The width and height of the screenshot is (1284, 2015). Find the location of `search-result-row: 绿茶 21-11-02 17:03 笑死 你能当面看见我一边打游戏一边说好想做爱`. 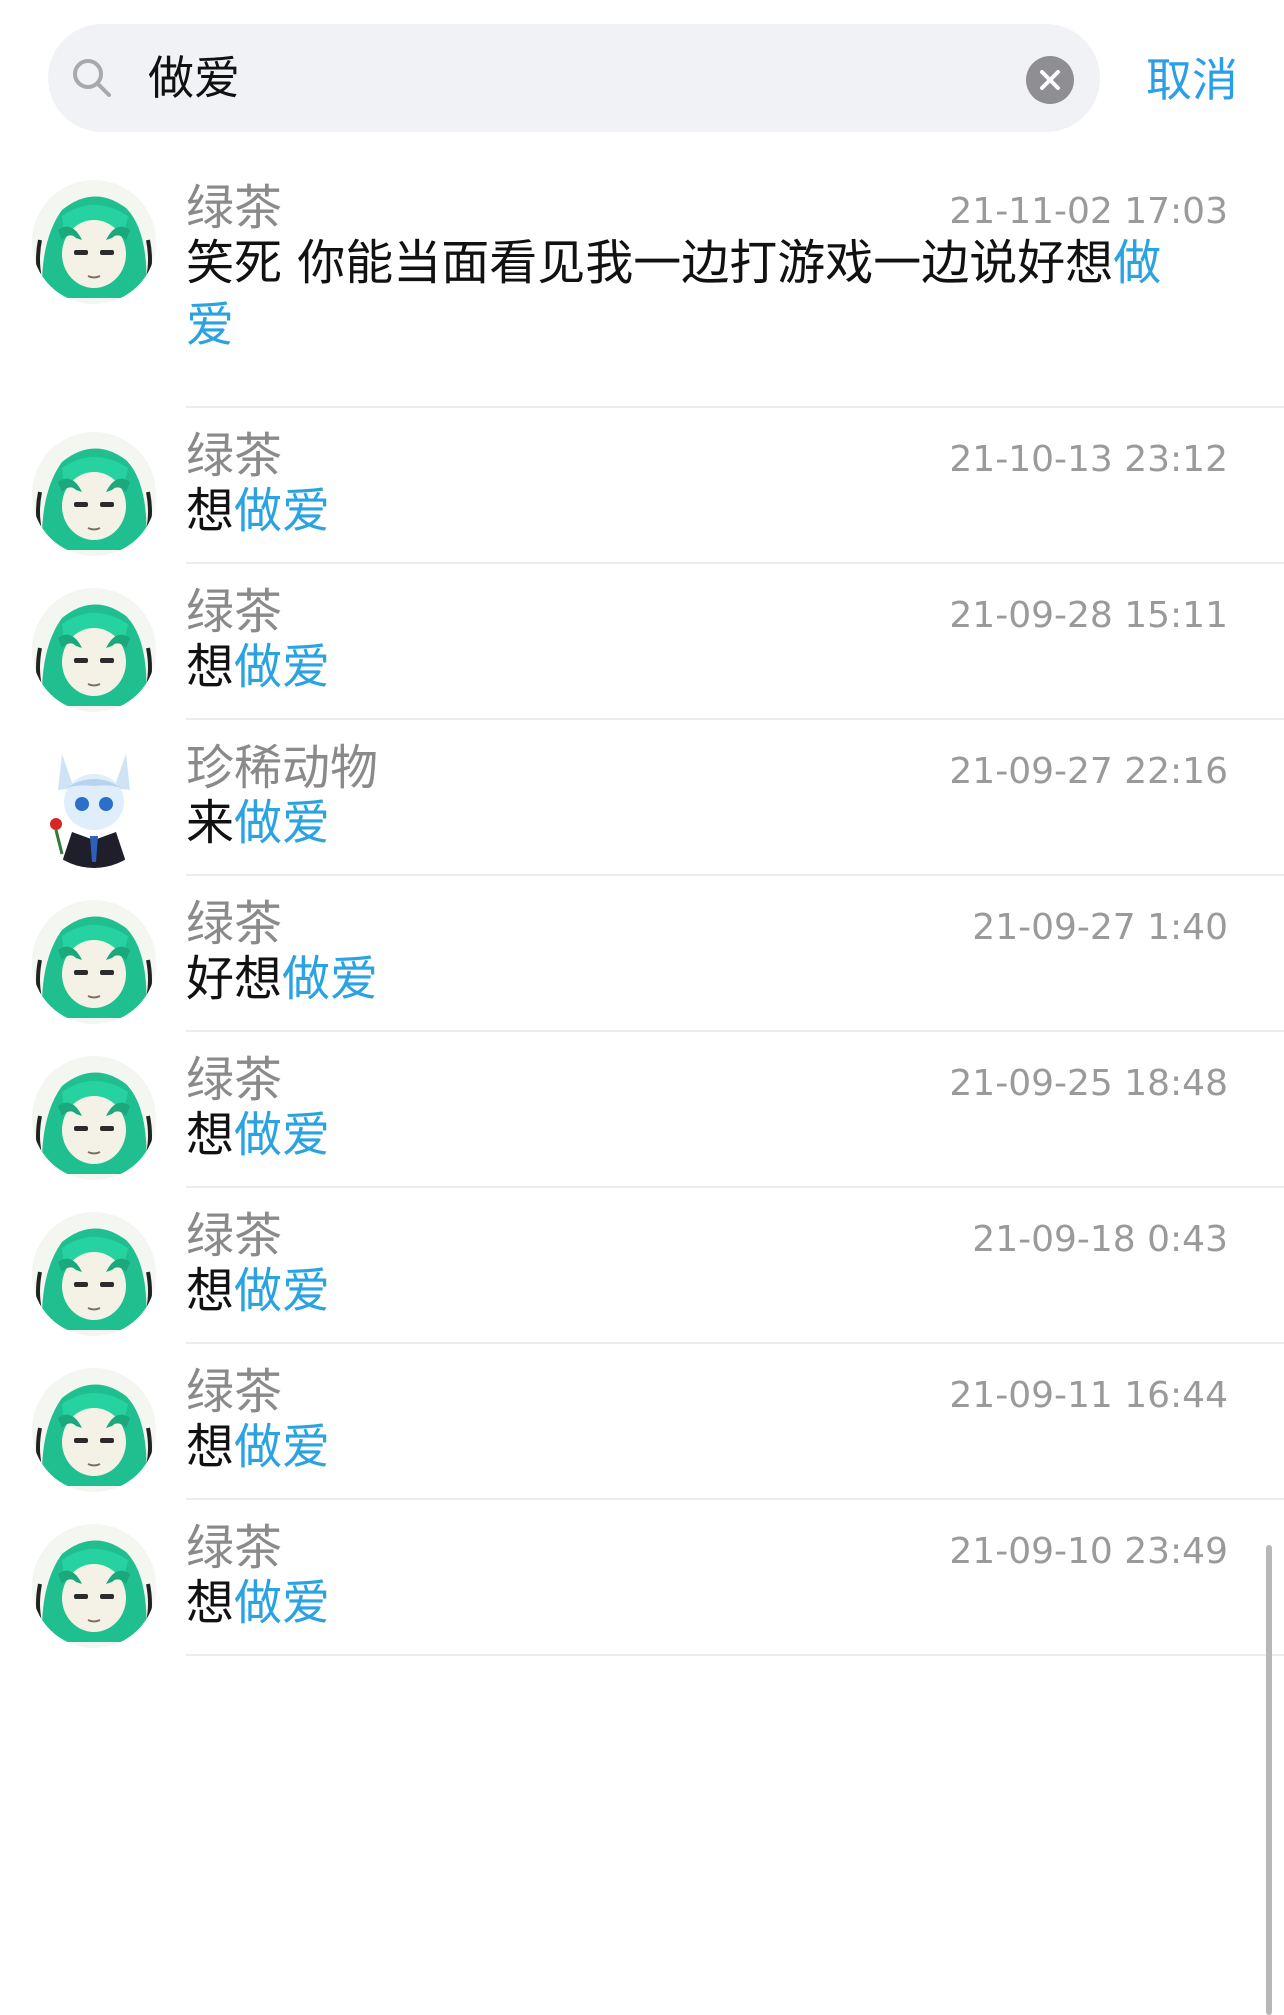

search-result-row: 绿茶 21-11-02 17:03 笑死 你能当面看见我一边打游戏一边说好想做爱 is located at coordinates (642, 284).